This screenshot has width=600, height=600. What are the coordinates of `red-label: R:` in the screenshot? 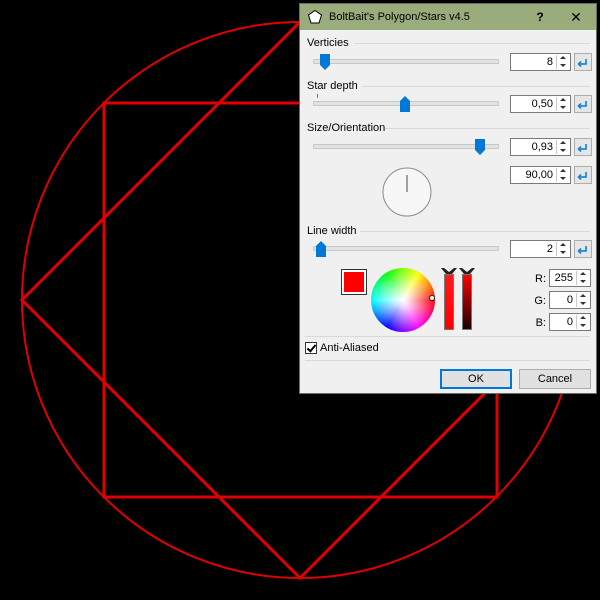 It's located at (540, 279).